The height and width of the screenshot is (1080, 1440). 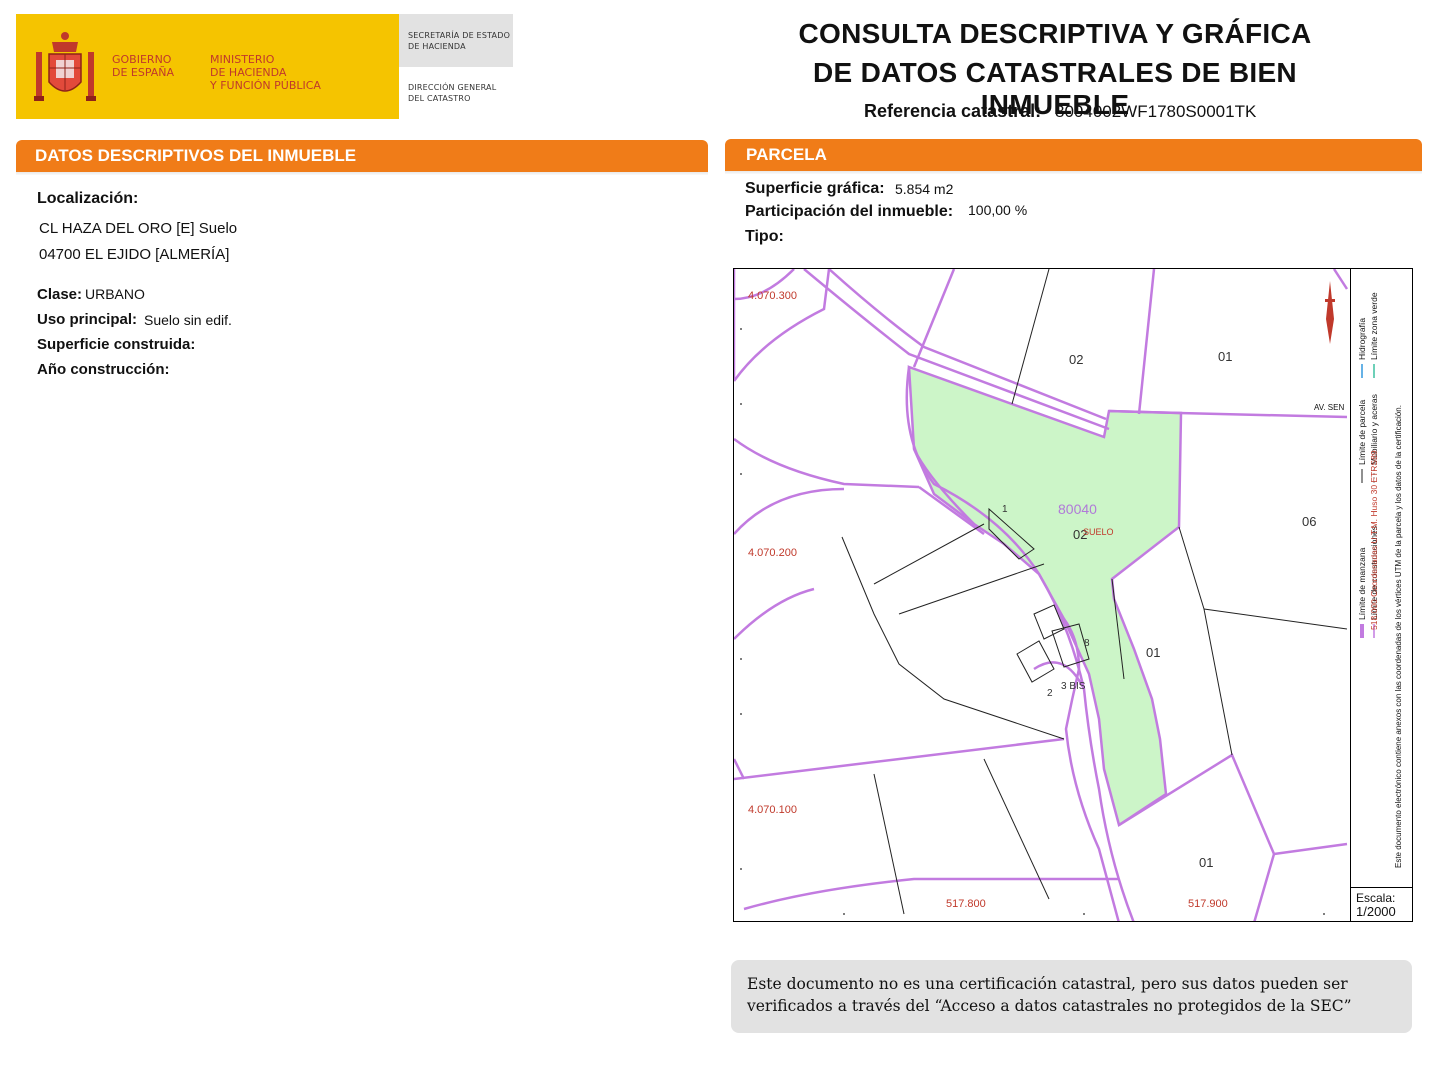 I want to click on localizacion-label: Localización:, so click(x=88, y=198).